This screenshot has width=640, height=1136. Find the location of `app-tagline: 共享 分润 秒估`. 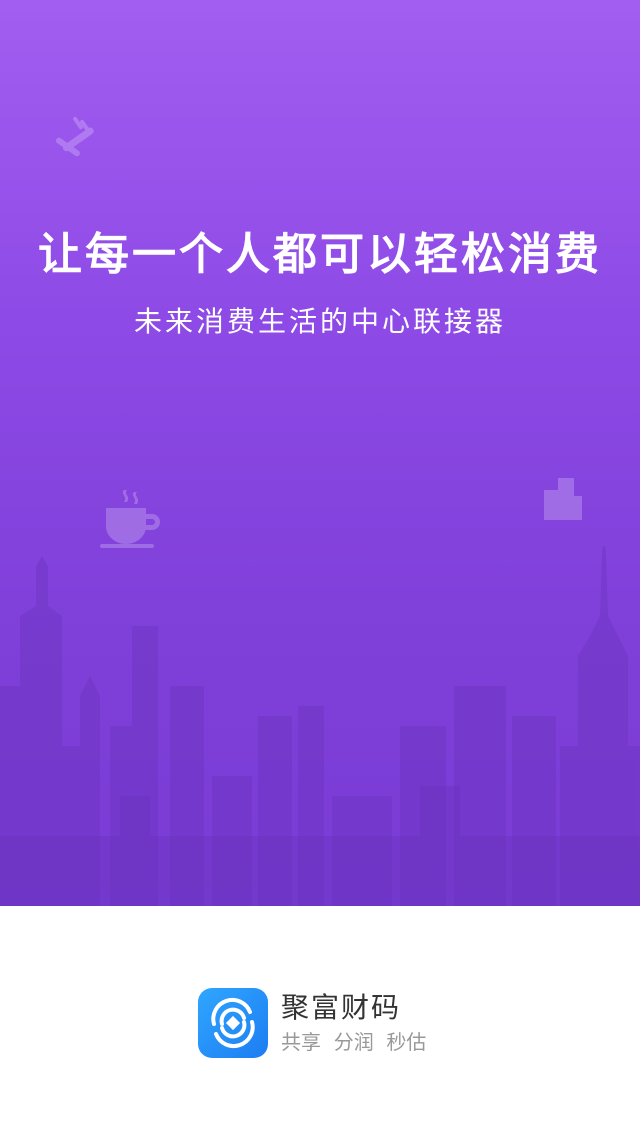

app-tagline: 共享 分润 秒估 is located at coordinates (354, 1042).